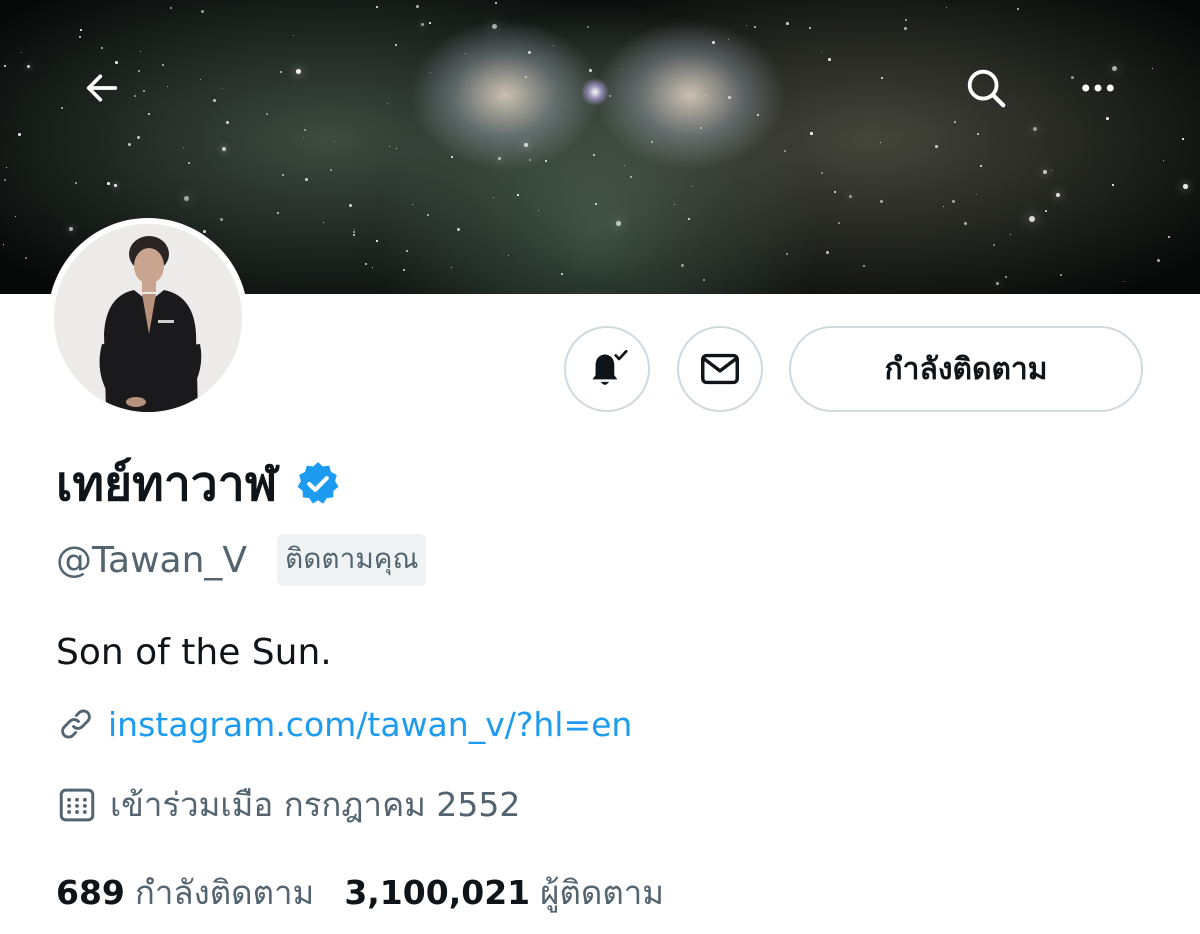 This screenshot has height=934, width=1200. Describe the element at coordinates (602, 892) in the screenshot. I see `followers-label: ผู้ติดตาม` at that location.